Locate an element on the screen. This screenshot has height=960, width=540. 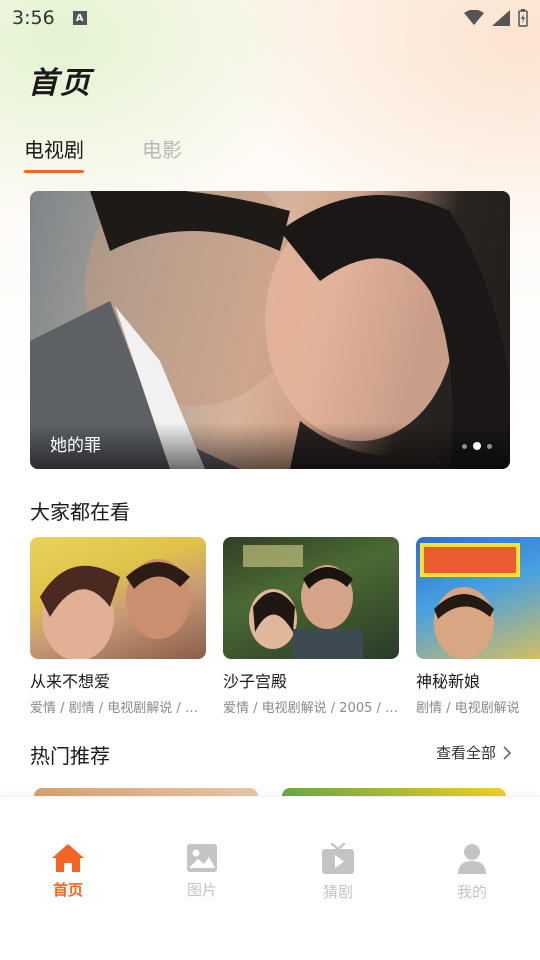
see-all-label: 查看全部 is located at coordinates (465, 753).